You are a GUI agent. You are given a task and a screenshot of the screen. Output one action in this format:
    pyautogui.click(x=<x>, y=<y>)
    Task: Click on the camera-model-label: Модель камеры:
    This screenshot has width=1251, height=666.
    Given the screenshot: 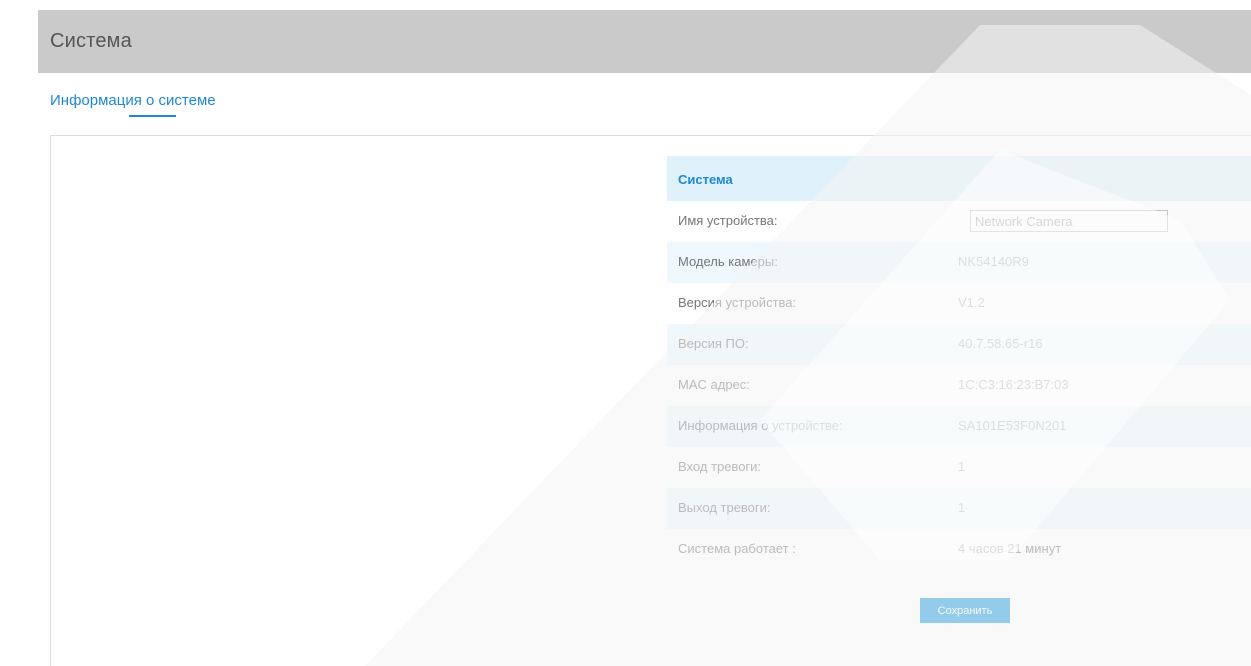 What is the action you would take?
    pyautogui.click(x=728, y=261)
    